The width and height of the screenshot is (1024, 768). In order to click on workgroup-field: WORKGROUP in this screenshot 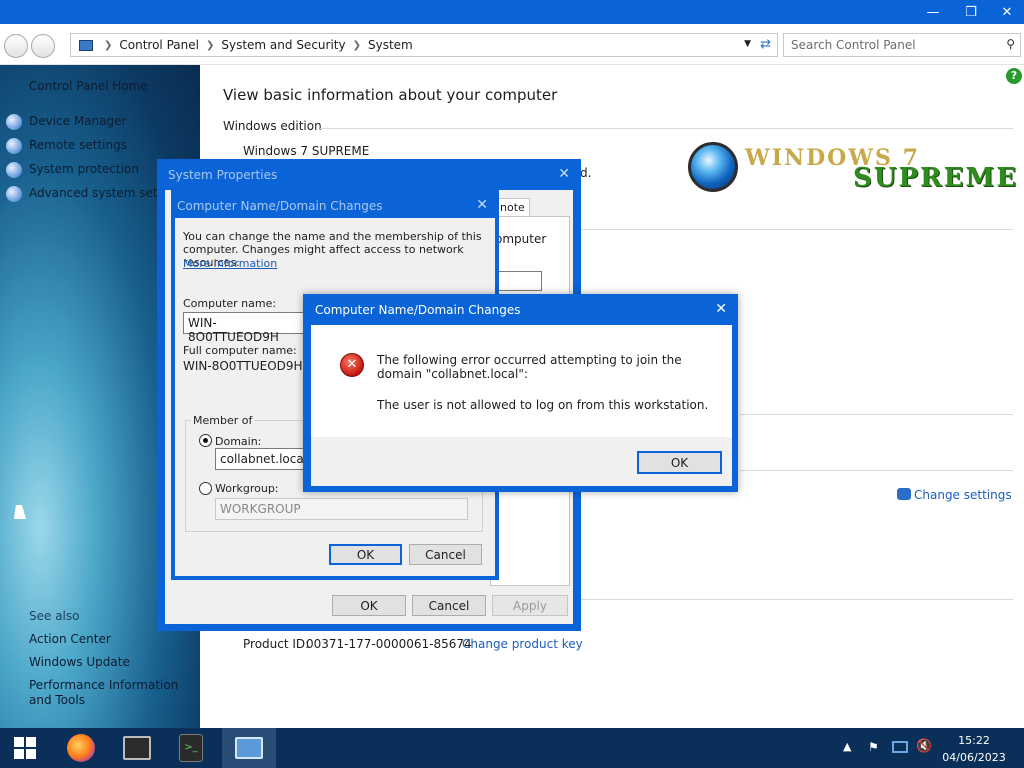, I will do `click(341, 509)`.